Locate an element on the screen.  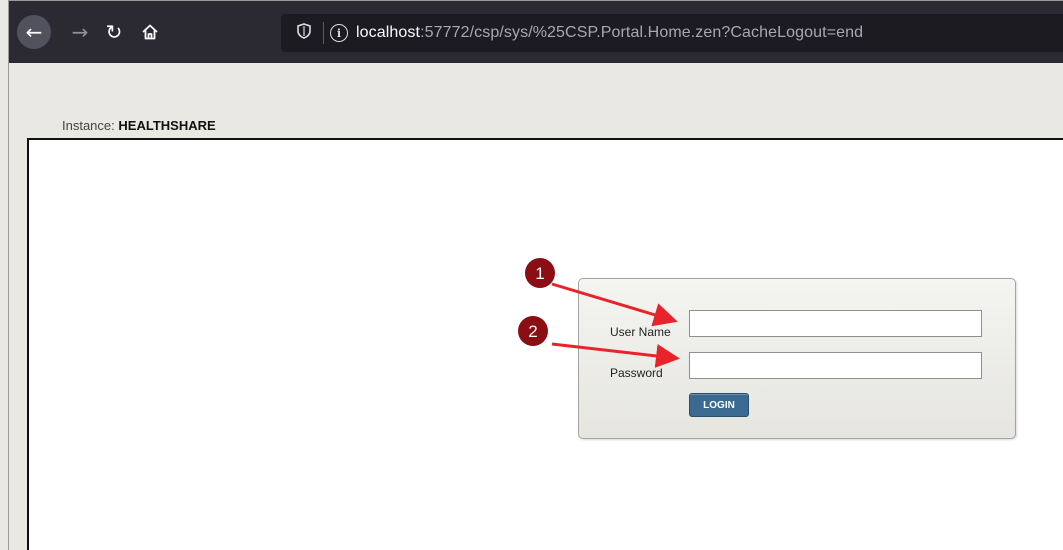
username-input is located at coordinates (835, 323).